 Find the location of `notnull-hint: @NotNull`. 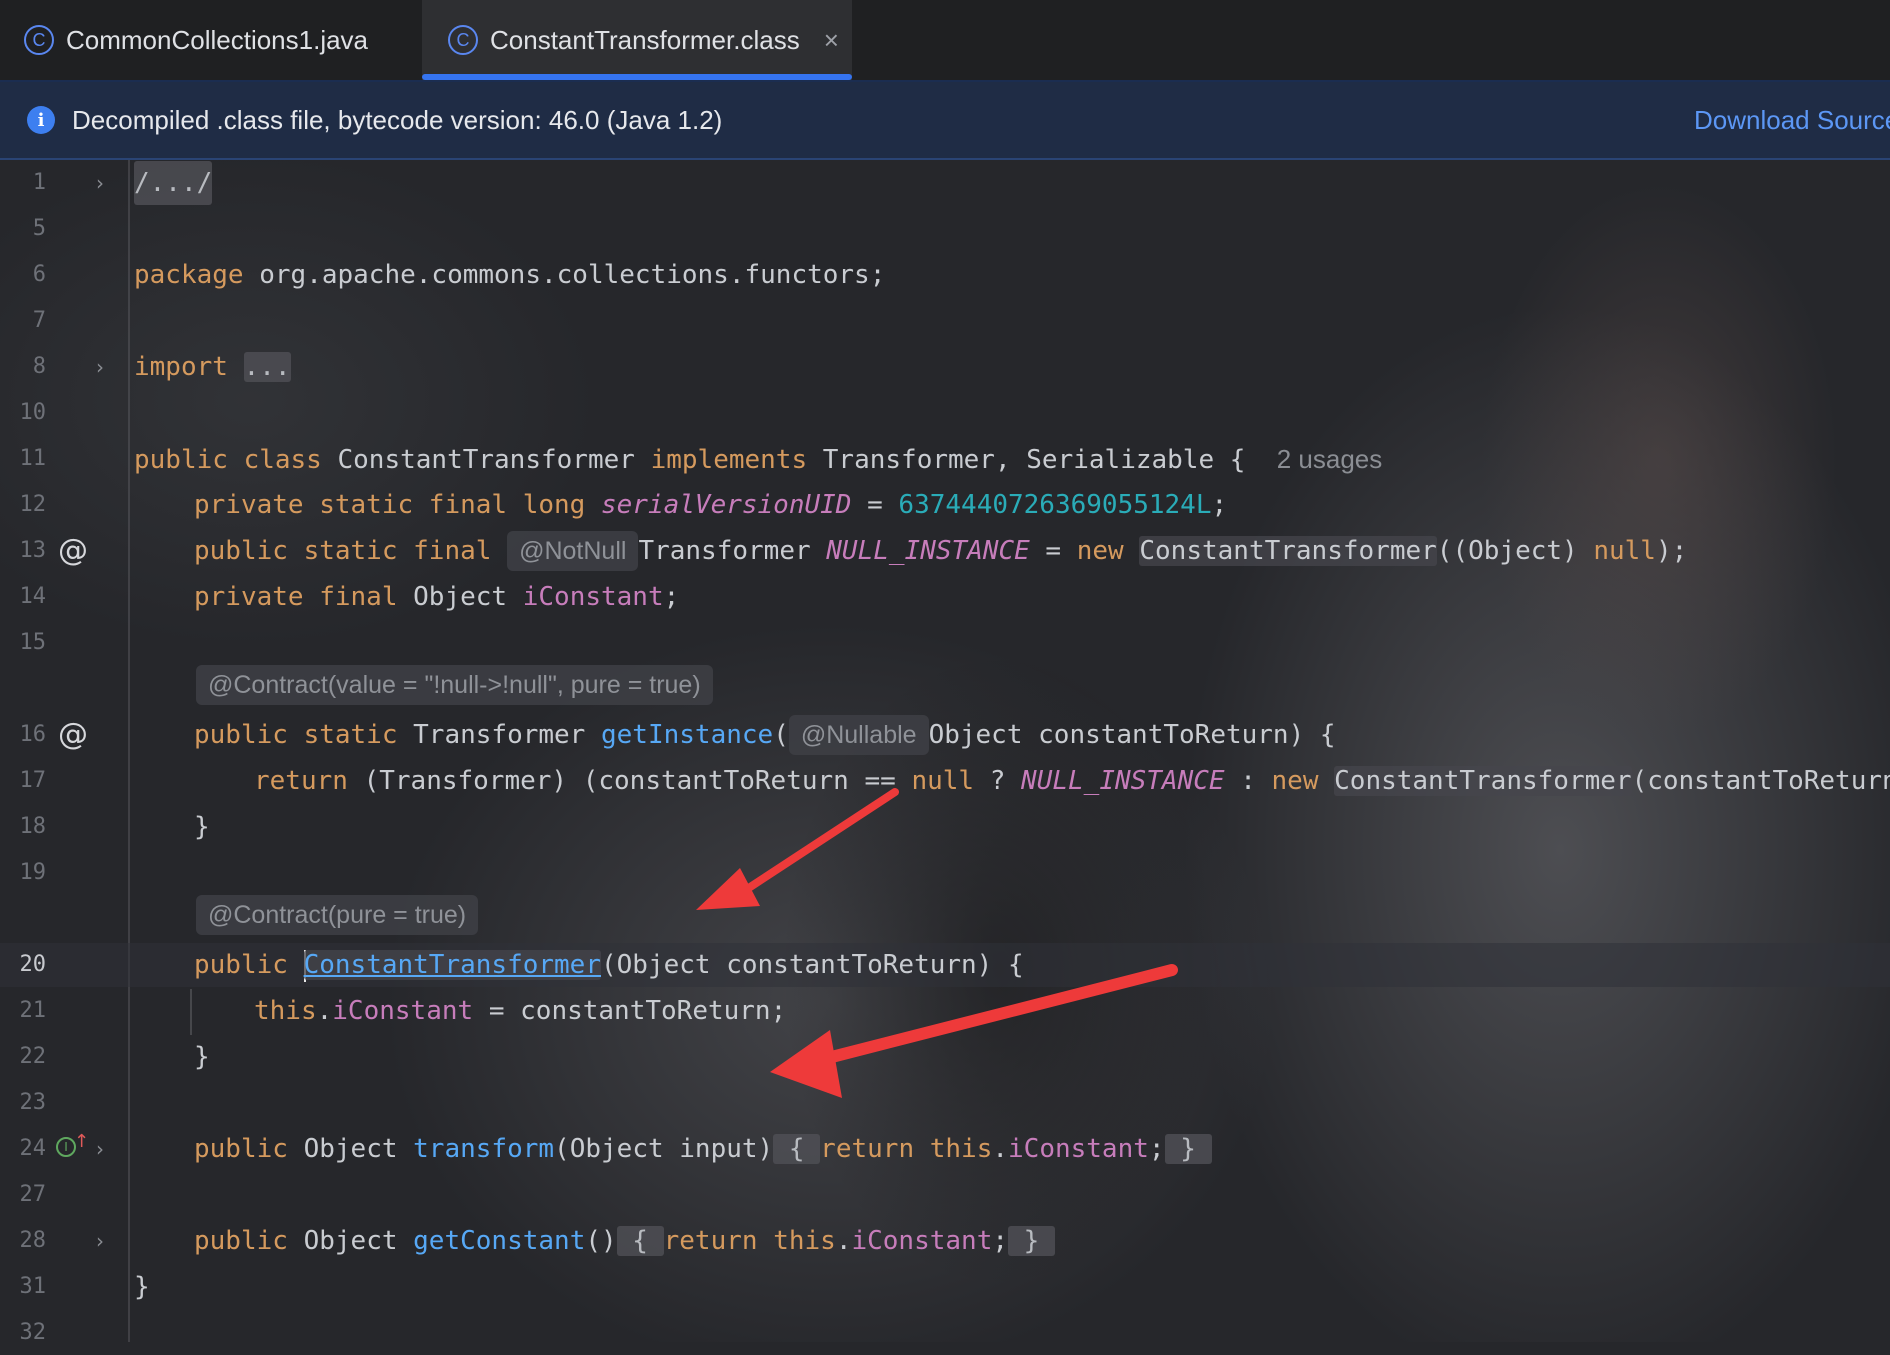

notnull-hint: @NotNull is located at coordinates (573, 551).